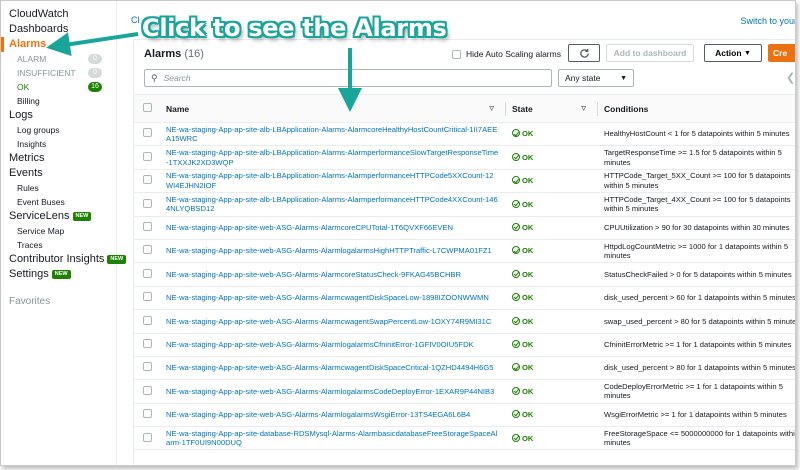 The width and height of the screenshot is (800, 470). I want to click on hide-autoscaling-toggle: Hide Auto Scaling alarms, so click(506, 54).